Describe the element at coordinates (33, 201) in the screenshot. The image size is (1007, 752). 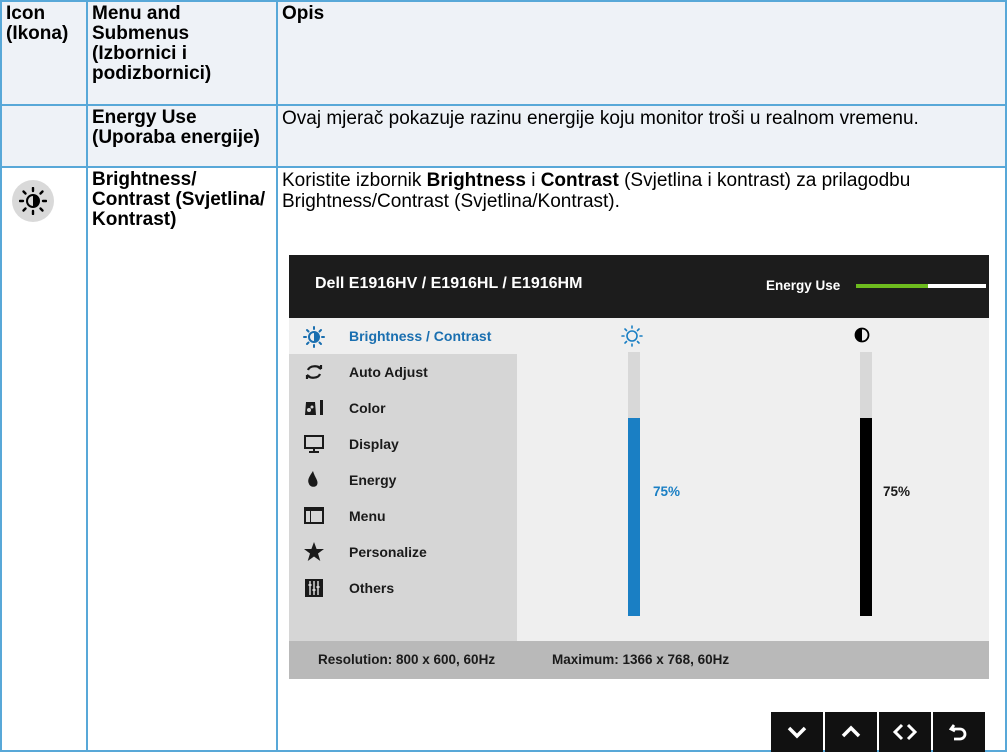
I see `brightness-sun-icon` at that location.